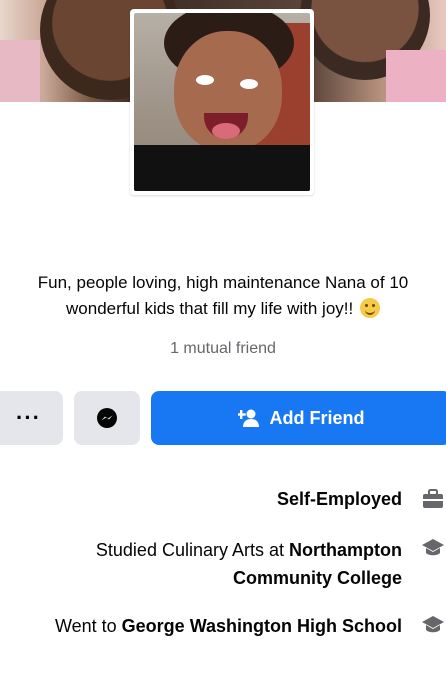  I want to click on messenger-icon, so click(107, 418).